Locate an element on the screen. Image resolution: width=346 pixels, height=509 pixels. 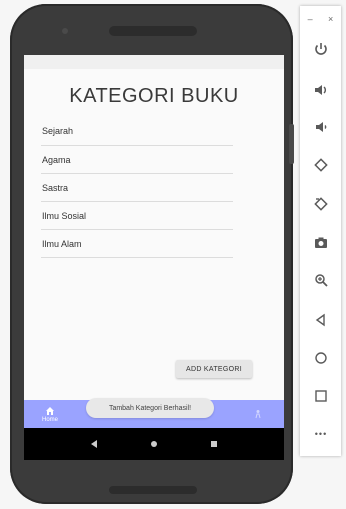
list-item: Sastra is located at coordinates (137, 188).